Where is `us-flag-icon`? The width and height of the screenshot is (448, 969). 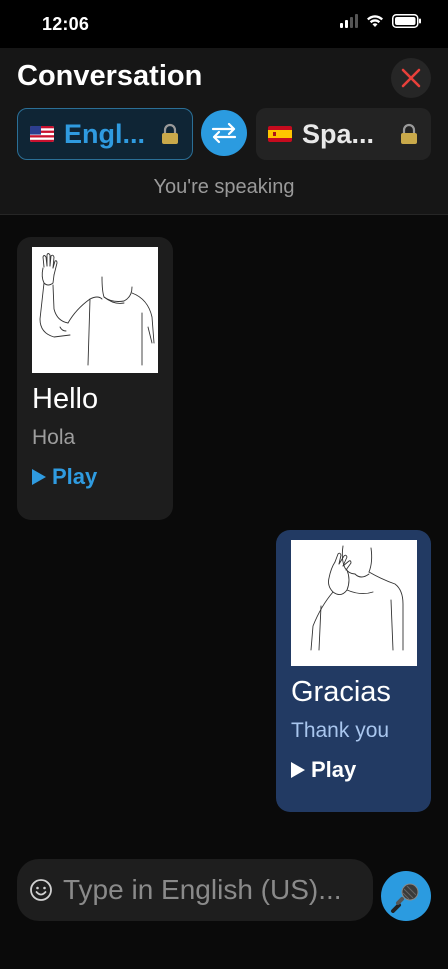
us-flag-icon is located at coordinates (42, 134).